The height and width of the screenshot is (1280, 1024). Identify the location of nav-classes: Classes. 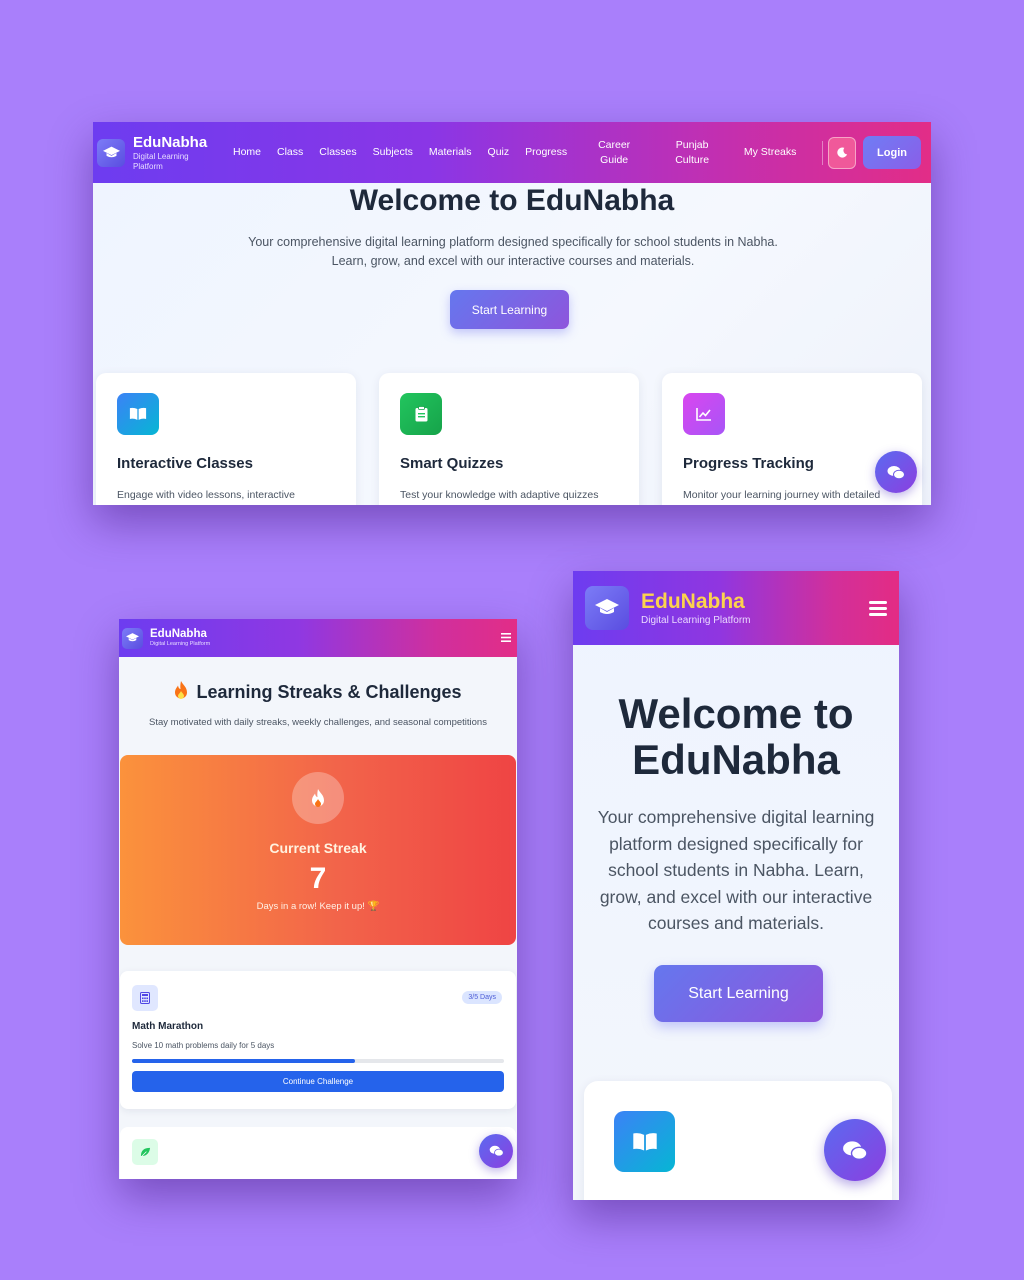
(337, 152).